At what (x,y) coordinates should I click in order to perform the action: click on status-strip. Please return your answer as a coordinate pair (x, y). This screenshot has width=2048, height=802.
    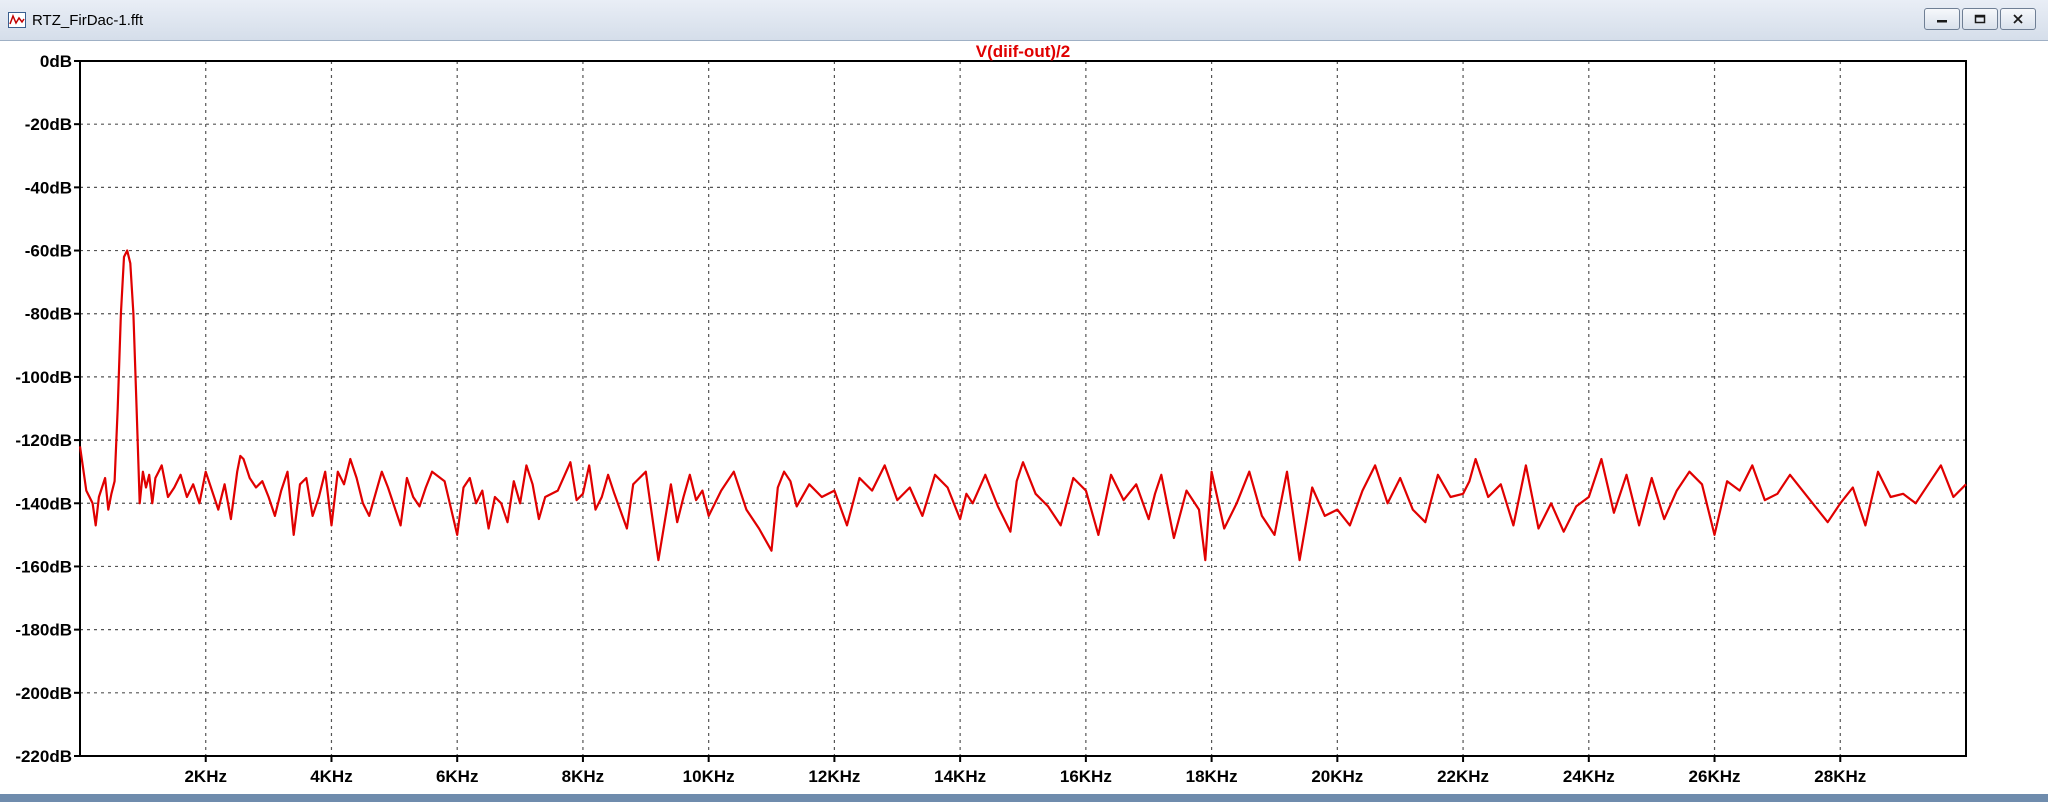
    Looking at the image, I should click on (1024, 798).